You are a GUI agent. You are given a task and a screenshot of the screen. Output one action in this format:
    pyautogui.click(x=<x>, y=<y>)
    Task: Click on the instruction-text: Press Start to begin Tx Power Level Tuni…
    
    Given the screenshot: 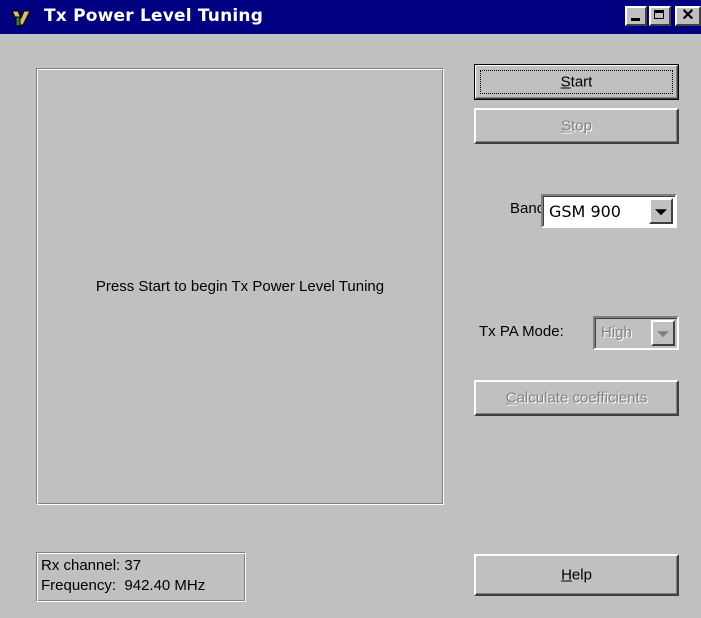 What is the action you would take?
    pyautogui.click(x=240, y=286)
    